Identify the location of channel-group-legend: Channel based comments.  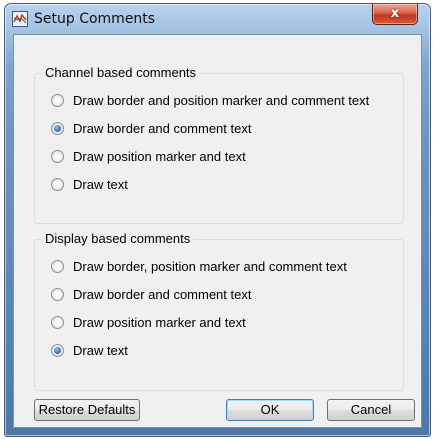
(121, 72).